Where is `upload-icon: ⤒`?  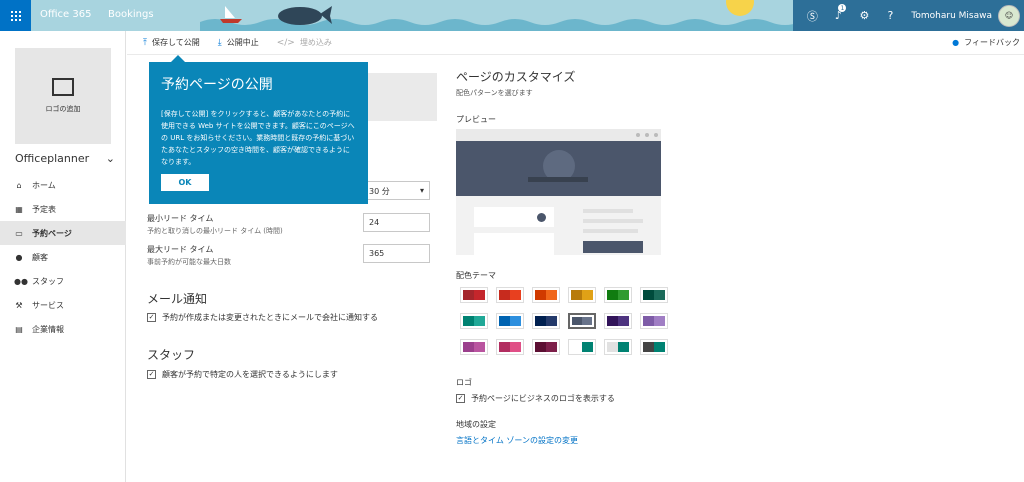
upload-icon: ⤒ is located at coordinates (145, 42).